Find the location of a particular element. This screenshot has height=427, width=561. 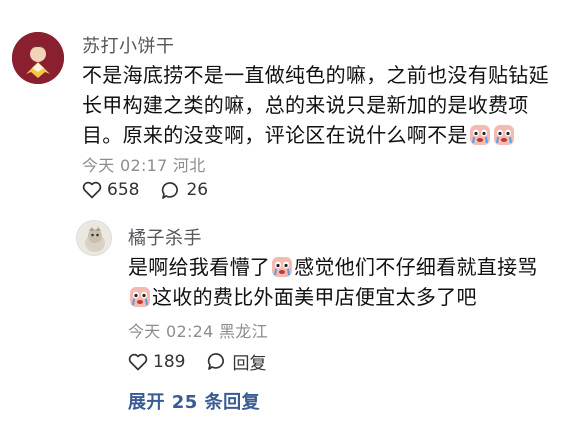

comment-line-3: 目。原来的没变啊，评论区在说什么啊不是 is located at coordinates (317, 135).